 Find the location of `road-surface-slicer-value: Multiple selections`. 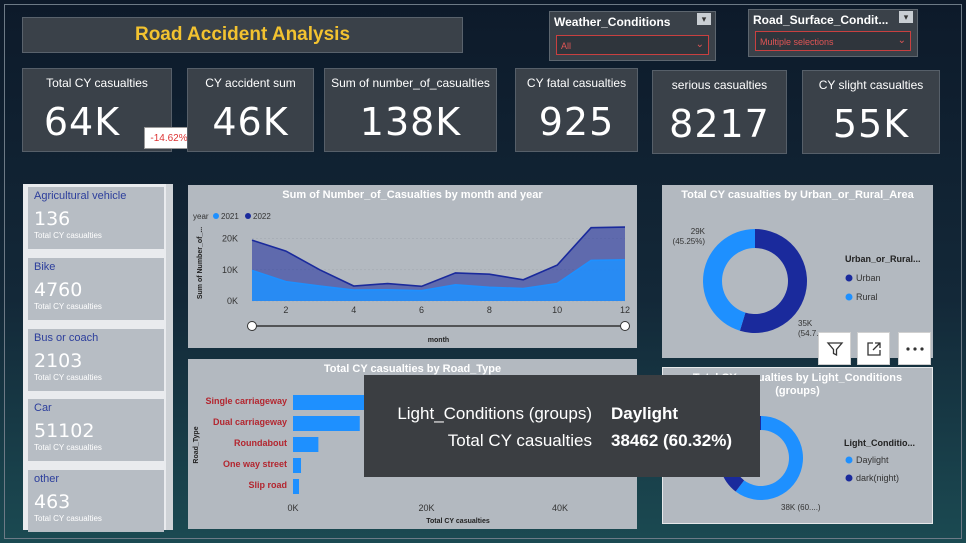

road-surface-slicer-value: Multiple selections is located at coordinates (797, 42).